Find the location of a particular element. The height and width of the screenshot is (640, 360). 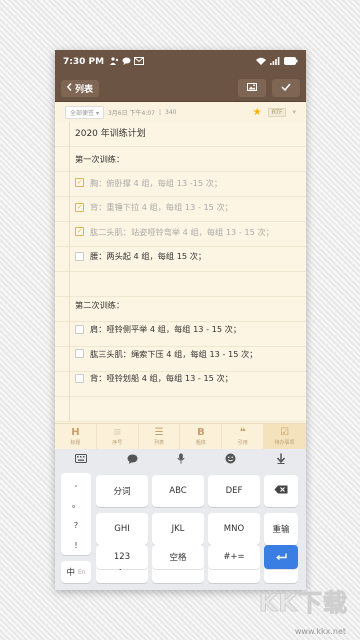

status-time: 7:30 PM is located at coordinates (84, 62).